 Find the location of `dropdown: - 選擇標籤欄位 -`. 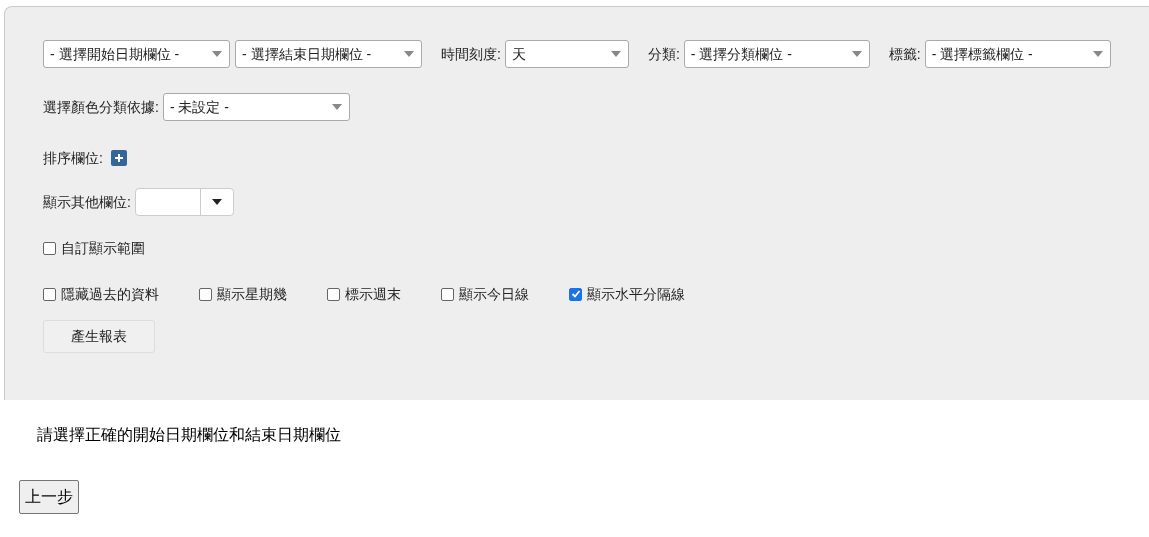

dropdown: - 選擇標籤欄位 - is located at coordinates (1017, 54).